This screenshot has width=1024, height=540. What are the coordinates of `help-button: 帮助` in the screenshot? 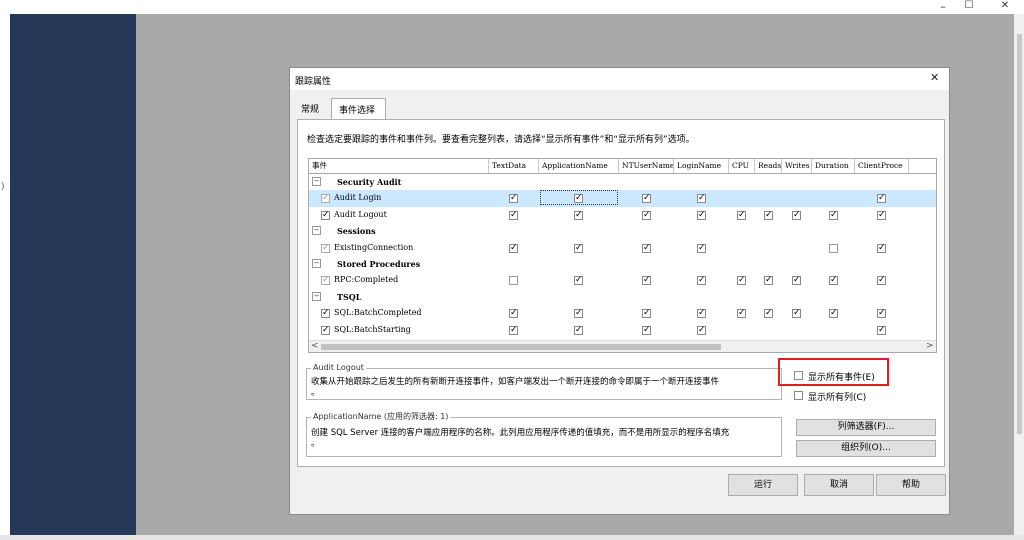 It's located at (911, 485).